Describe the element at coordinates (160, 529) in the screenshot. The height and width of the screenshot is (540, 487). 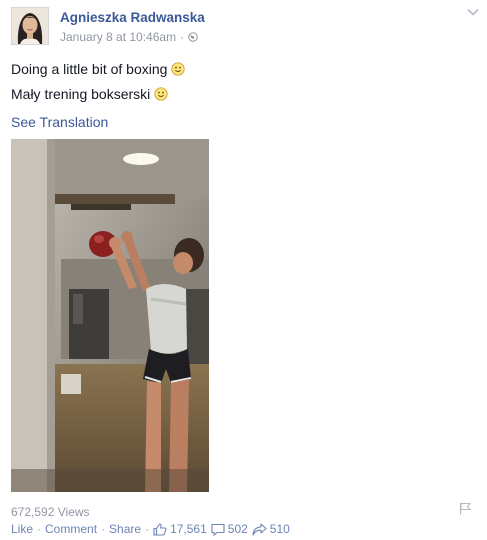
I see `thumbs-up-icon` at that location.